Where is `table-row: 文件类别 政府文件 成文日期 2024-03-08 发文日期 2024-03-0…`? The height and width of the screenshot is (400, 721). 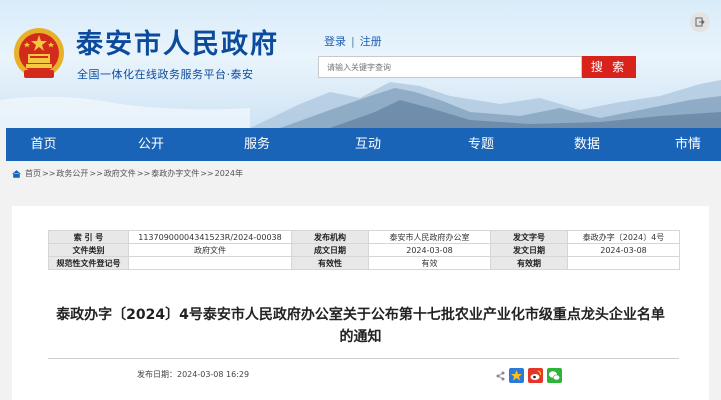
table-row: 文件类别 政府文件 成文日期 2024-03-08 发文日期 2024-03-0… is located at coordinates (364, 250).